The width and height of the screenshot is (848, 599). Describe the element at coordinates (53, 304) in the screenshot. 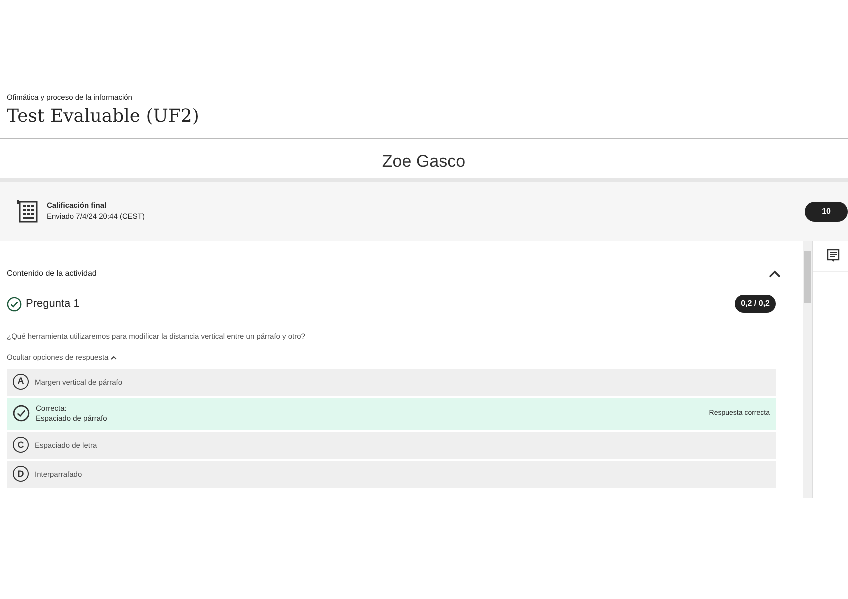

I see `question-title: Pregunta 1` at that location.